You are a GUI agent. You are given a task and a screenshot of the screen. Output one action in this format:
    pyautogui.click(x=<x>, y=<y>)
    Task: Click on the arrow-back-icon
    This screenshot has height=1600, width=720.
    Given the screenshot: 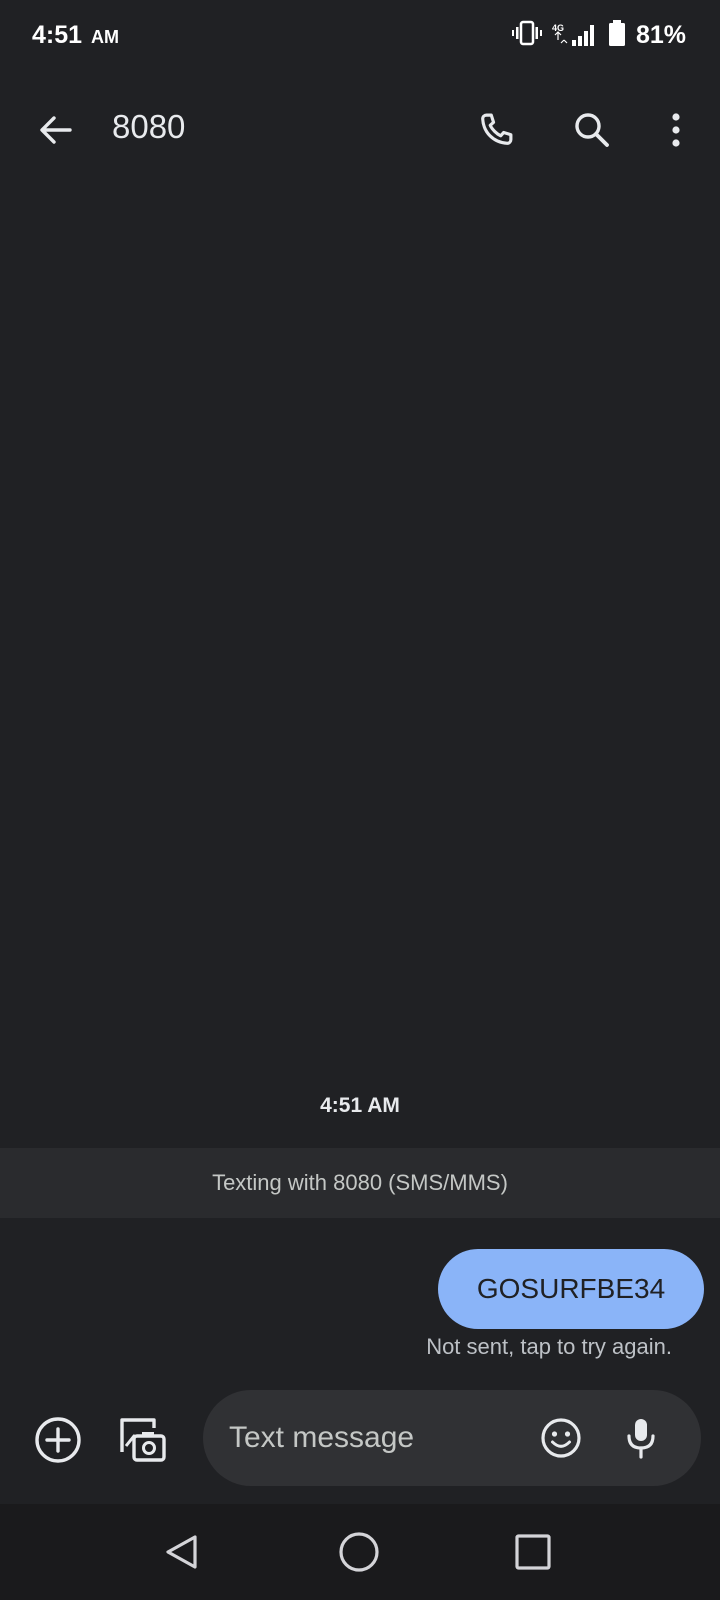 What is the action you would take?
    pyautogui.click(x=56, y=130)
    